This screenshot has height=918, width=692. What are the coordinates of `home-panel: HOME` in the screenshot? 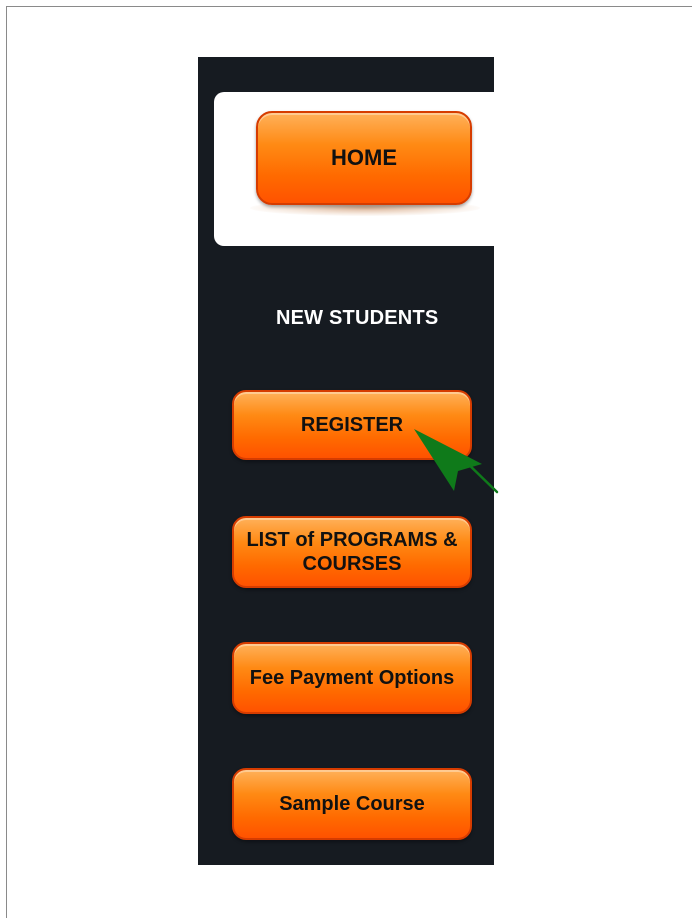 It's located at (355, 169).